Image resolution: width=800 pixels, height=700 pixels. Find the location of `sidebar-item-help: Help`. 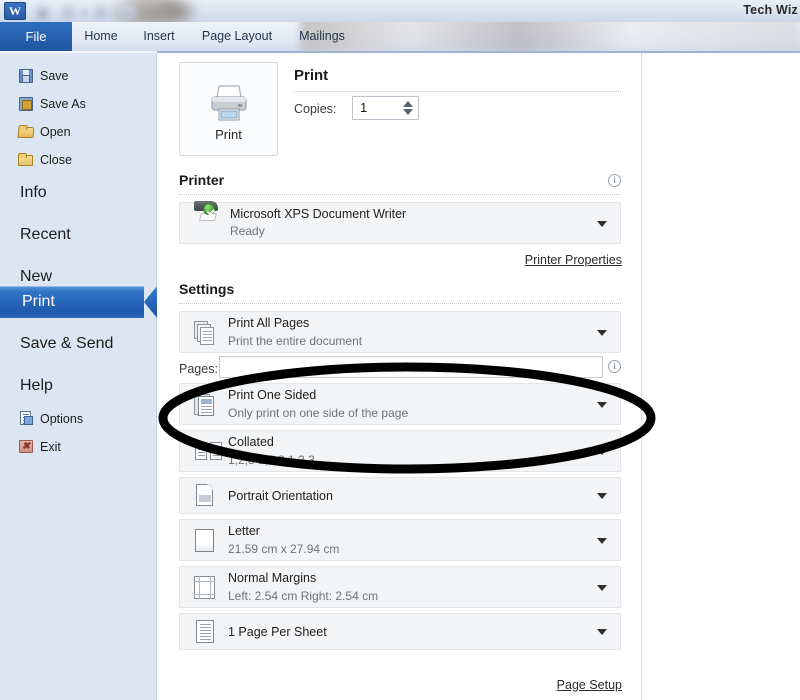

sidebar-item-help: Help is located at coordinates (78, 386).